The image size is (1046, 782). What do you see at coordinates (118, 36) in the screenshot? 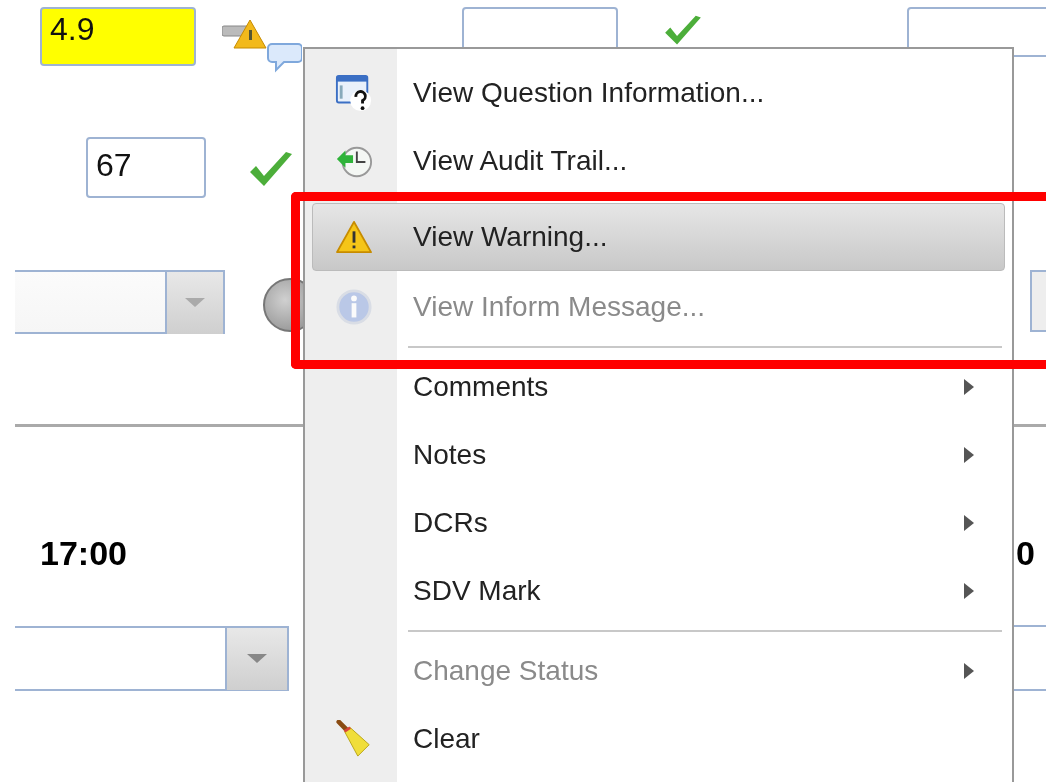
I see `score-field: 4.9` at bounding box center [118, 36].